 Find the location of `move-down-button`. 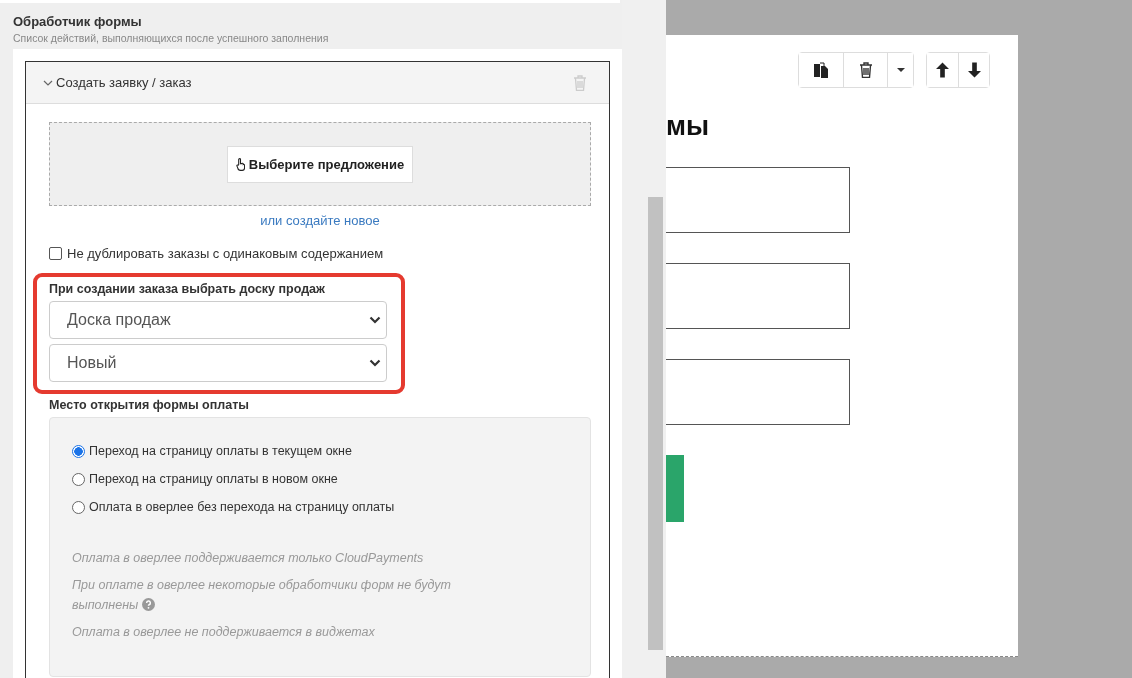

move-down-button is located at coordinates (973, 70).